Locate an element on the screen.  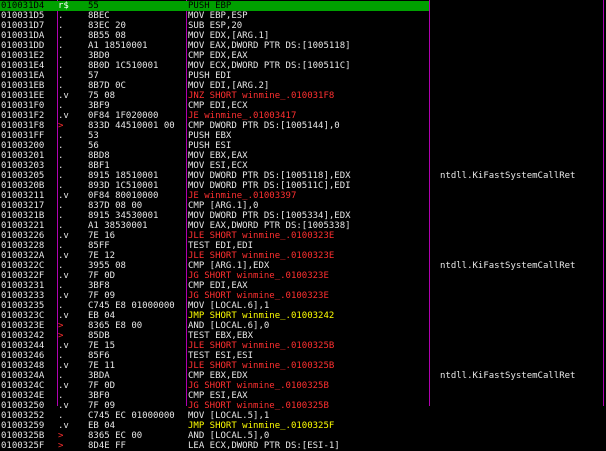
hex-dump-cell: C745 E8 01000000 is located at coordinates (131, 306).